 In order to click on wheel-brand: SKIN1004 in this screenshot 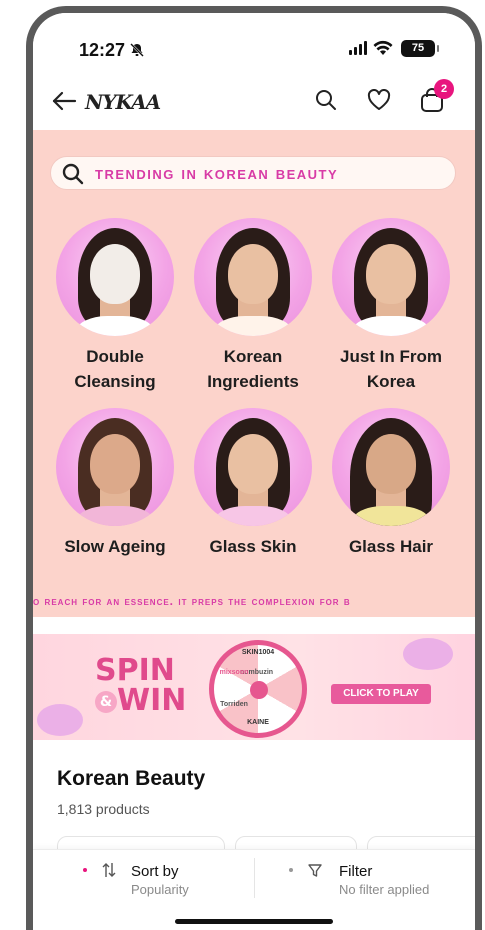, I will do `click(258, 652)`.